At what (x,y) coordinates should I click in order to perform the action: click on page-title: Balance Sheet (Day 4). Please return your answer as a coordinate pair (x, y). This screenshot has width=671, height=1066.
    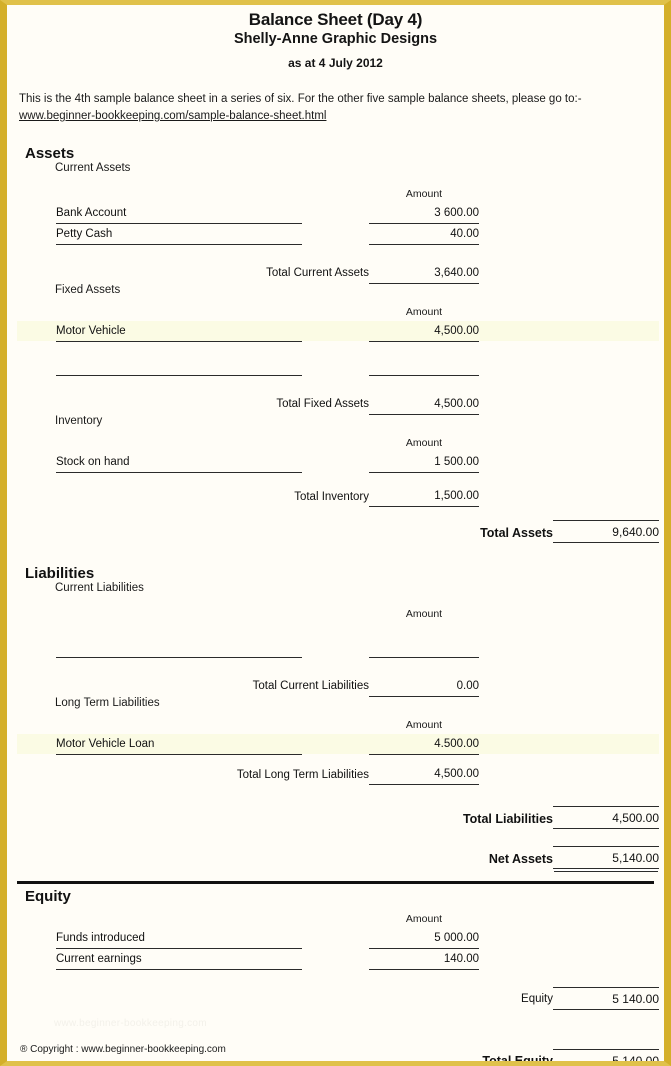
    Looking at the image, I should click on (335, 19).